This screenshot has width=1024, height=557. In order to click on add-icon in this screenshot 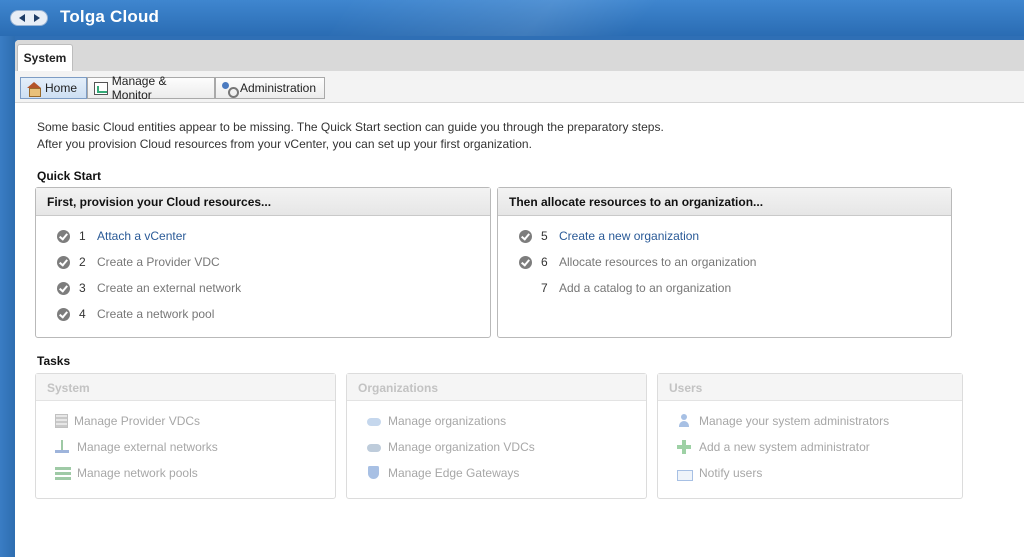, I will do `click(685, 447)`.